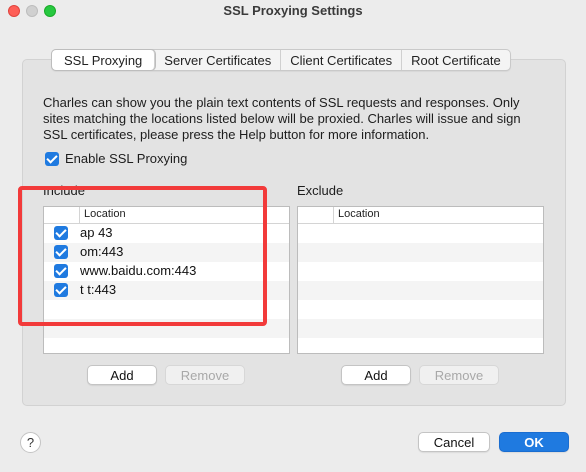 This screenshot has height=472, width=586. What do you see at coordinates (333, 215) in the screenshot?
I see `column-divider` at bounding box center [333, 215].